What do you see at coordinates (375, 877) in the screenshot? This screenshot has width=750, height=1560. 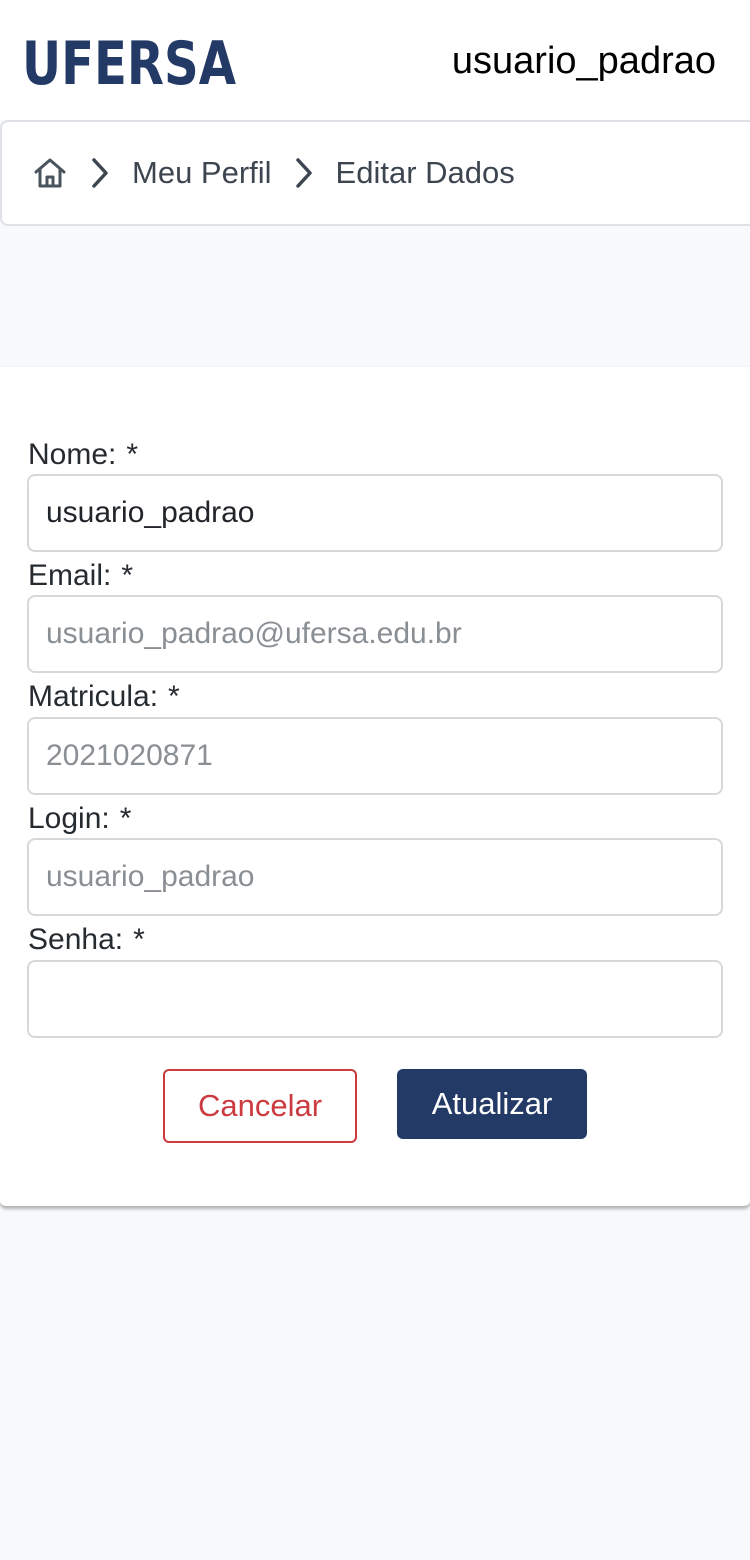 I see `login-input` at bounding box center [375, 877].